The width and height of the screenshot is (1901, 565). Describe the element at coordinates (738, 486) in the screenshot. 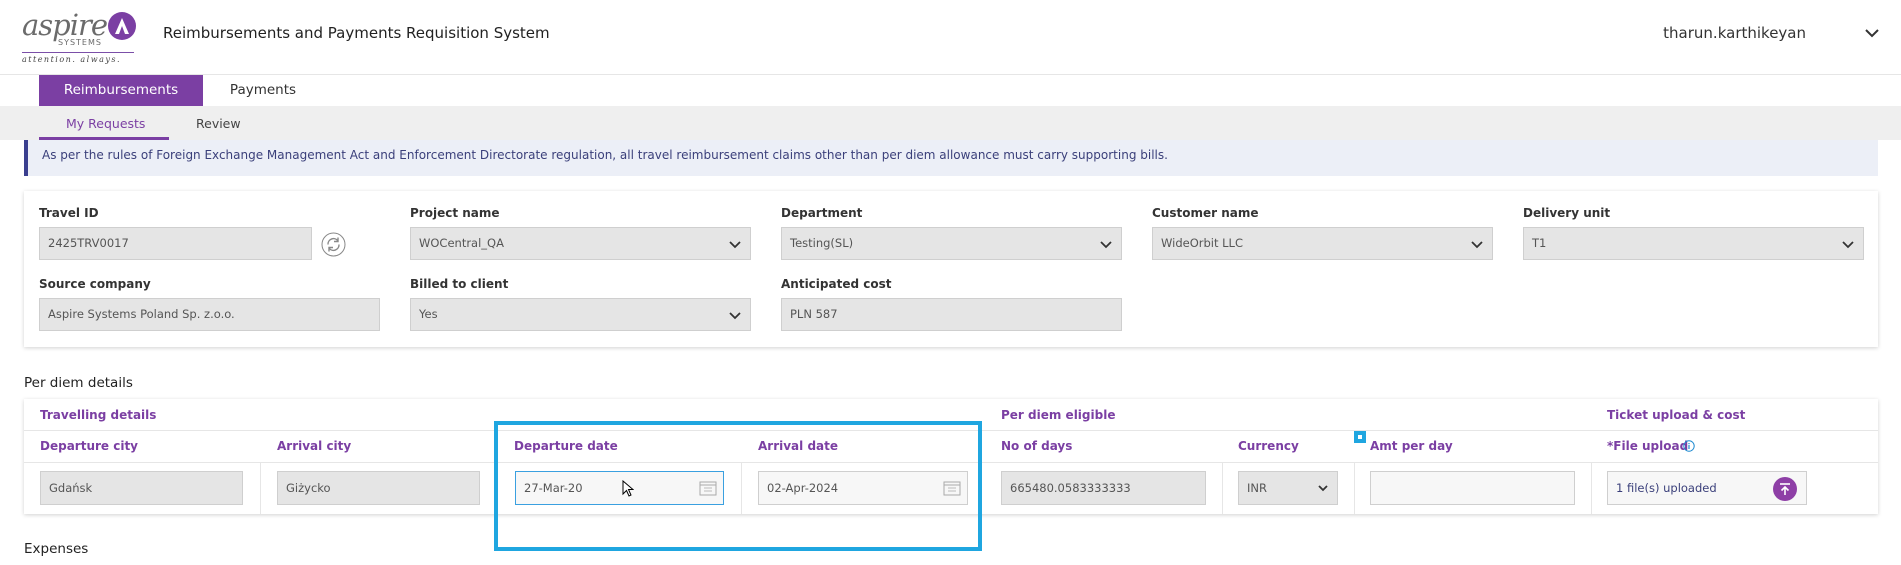

I see `date-columns-highlight` at that location.